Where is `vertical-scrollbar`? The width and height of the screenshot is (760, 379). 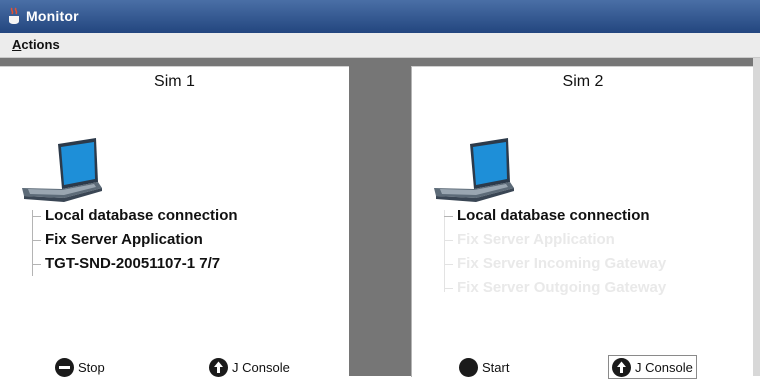
vertical-scrollbar is located at coordinates (756, 217).